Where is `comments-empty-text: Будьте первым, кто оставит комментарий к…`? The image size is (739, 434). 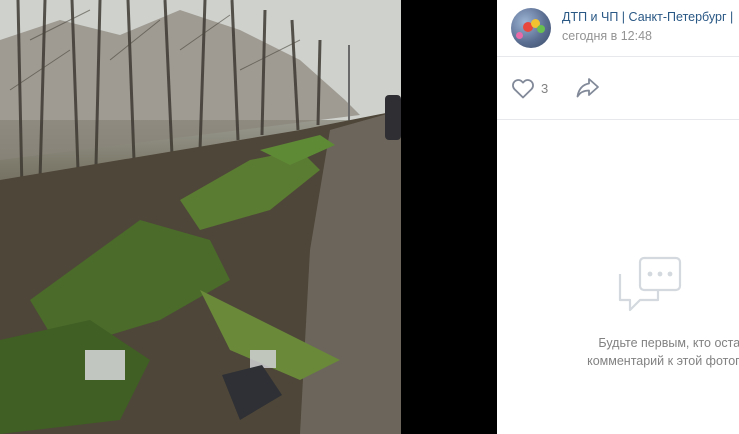
comments-empty-text: Будьте первым, кто оставит комментарий к… is located at coordinates (644, 352).